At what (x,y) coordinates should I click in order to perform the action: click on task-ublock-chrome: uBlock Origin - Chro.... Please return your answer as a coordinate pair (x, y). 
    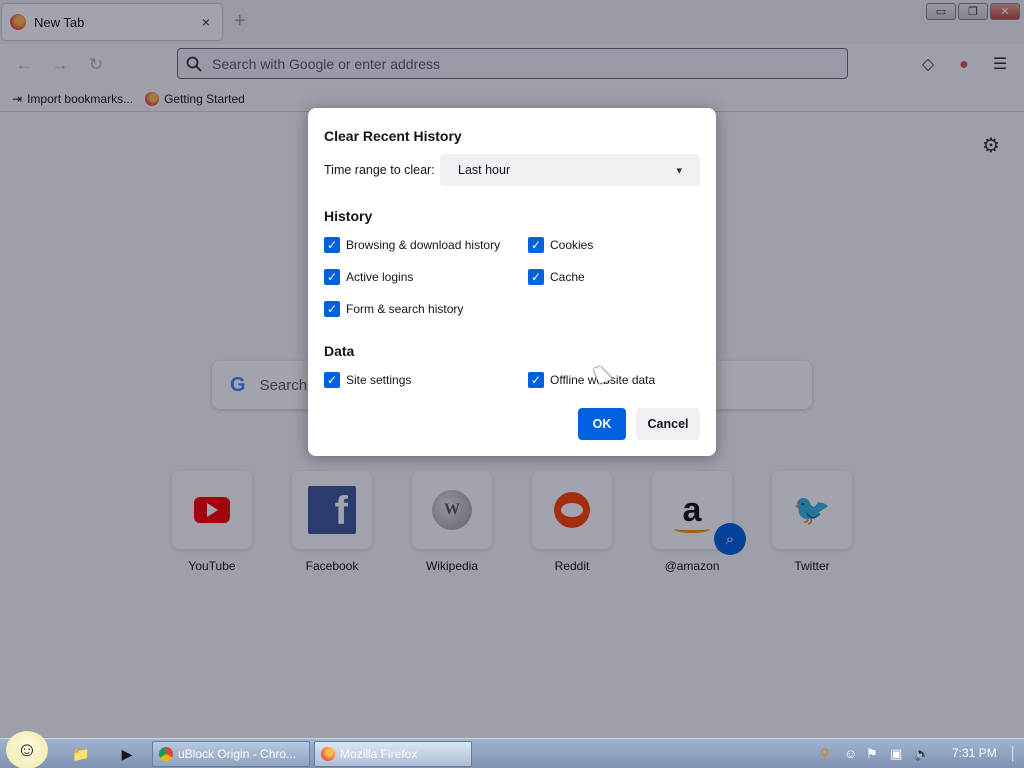
    Looking at the image, I should click on (231, 754).